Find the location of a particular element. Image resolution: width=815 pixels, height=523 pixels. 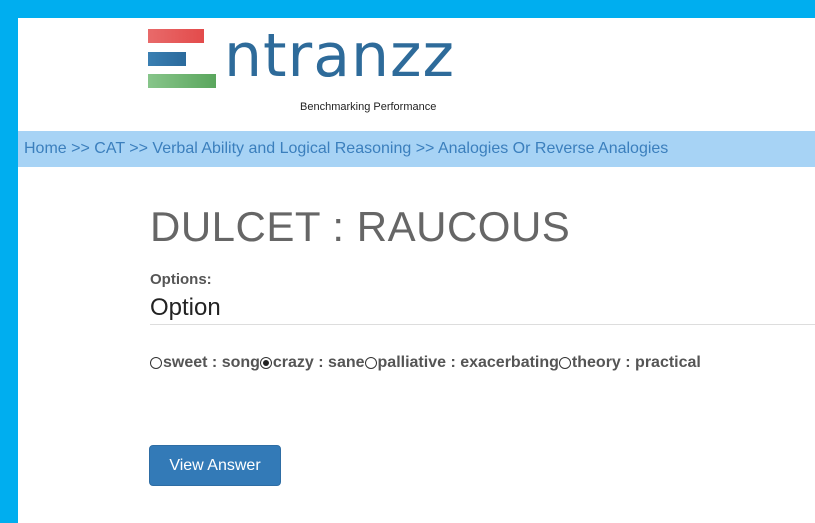

breadcrumb-cat: CAT is located at coordinates (109, 148).